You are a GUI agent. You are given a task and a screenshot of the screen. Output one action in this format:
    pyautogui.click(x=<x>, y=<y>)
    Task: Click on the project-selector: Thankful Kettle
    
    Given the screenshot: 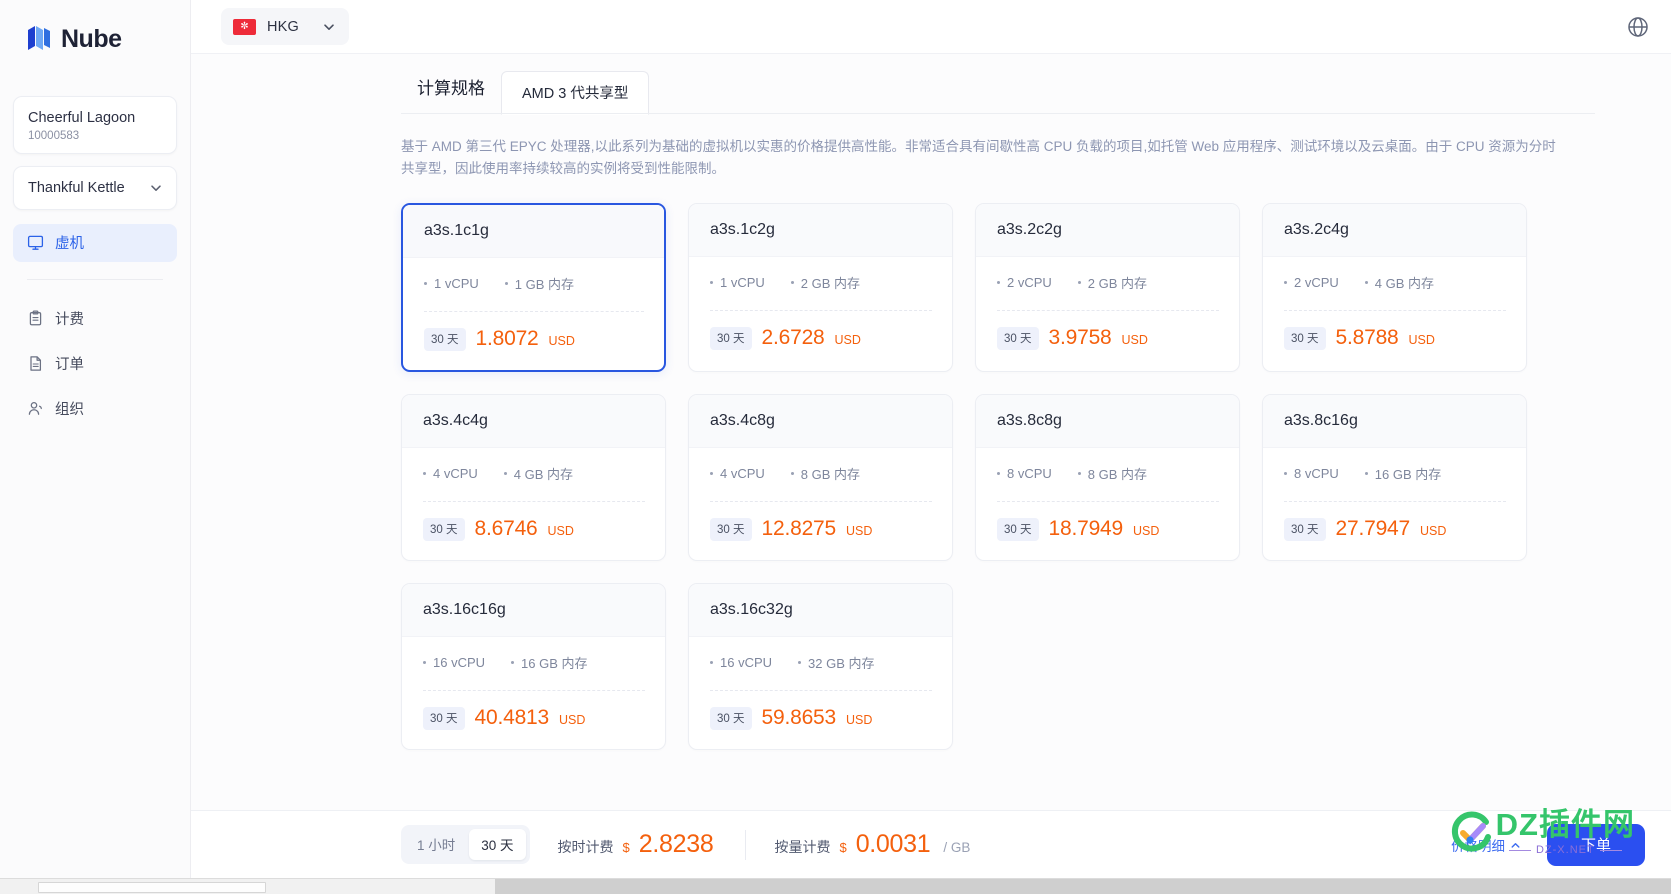 What is the action you would take?
    pyautogui.click(x=95, y=187)
    